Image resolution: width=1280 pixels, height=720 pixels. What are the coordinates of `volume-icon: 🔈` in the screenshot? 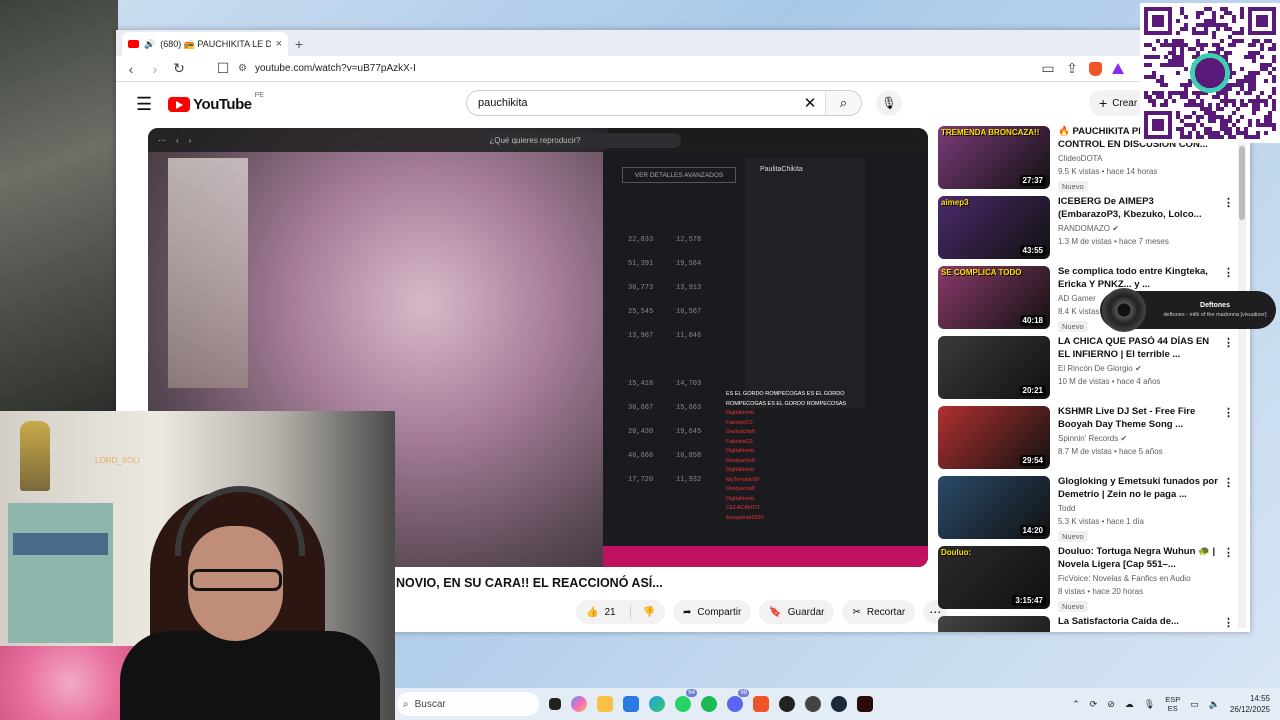 It's located at (1214, 704).